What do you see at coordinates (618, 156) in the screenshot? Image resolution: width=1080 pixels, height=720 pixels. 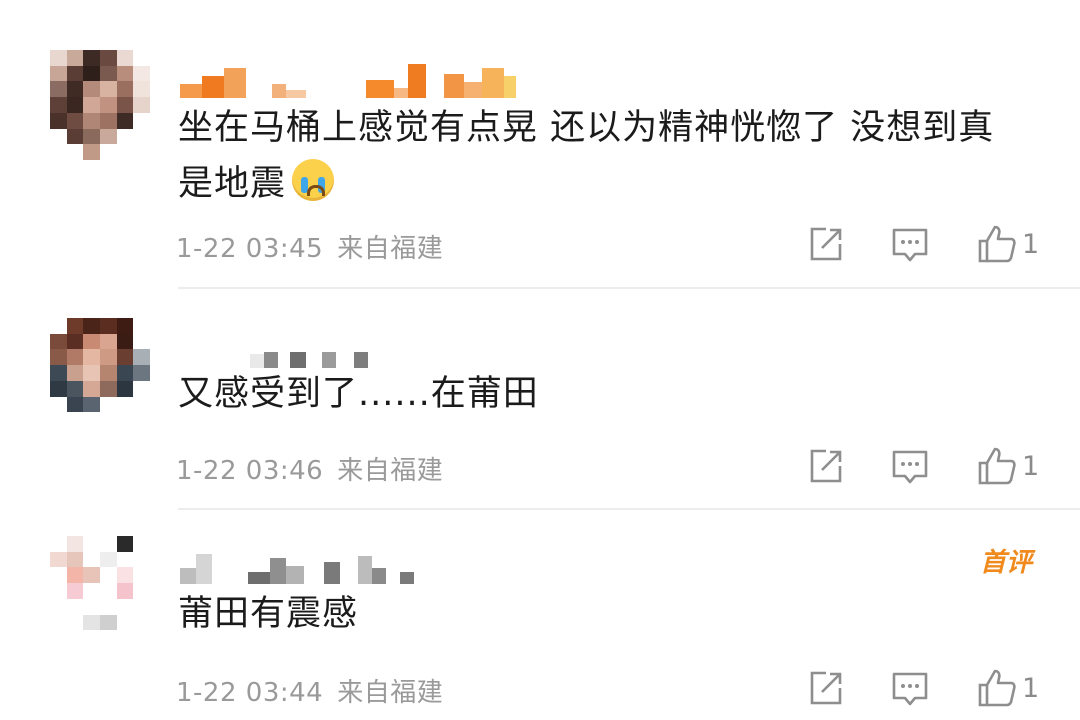 I see `comment-text: 坐在马桶上感觉有点晃 还以为精神恍惚了 没想到真 是地震` at bounding box center [618, 156].